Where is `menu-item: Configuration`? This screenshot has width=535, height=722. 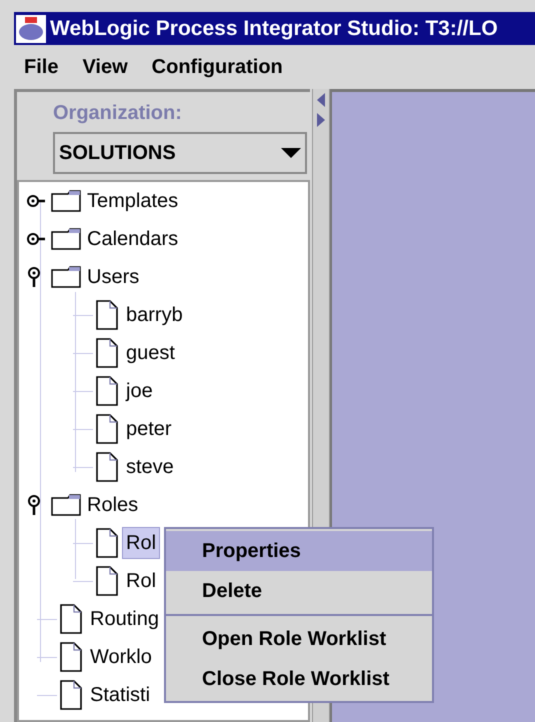 menu-item: Configuration is located at coordinates (217, 67).